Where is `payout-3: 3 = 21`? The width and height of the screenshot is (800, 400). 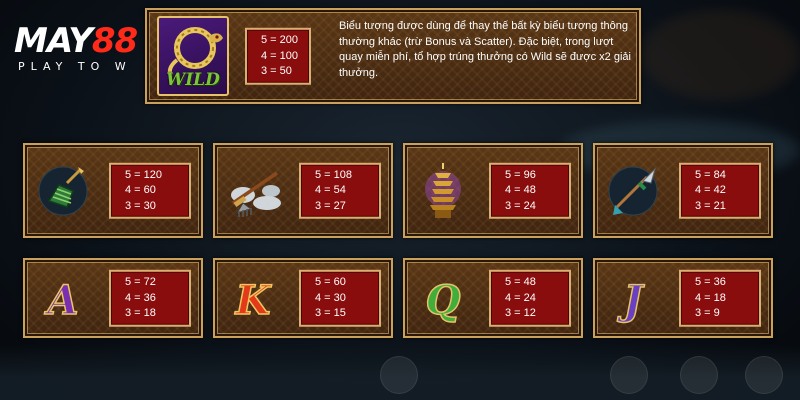
payout-3: 3 = 21 is located at coordinates (710, 205).